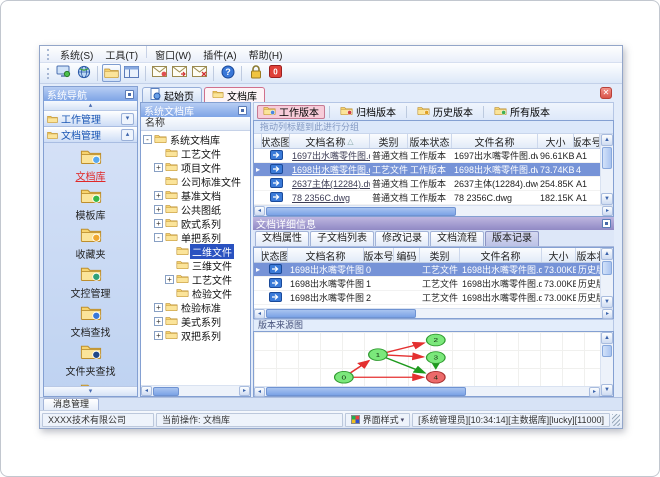  I want to click on tab-start-page: 起始页, so click(172, 95).